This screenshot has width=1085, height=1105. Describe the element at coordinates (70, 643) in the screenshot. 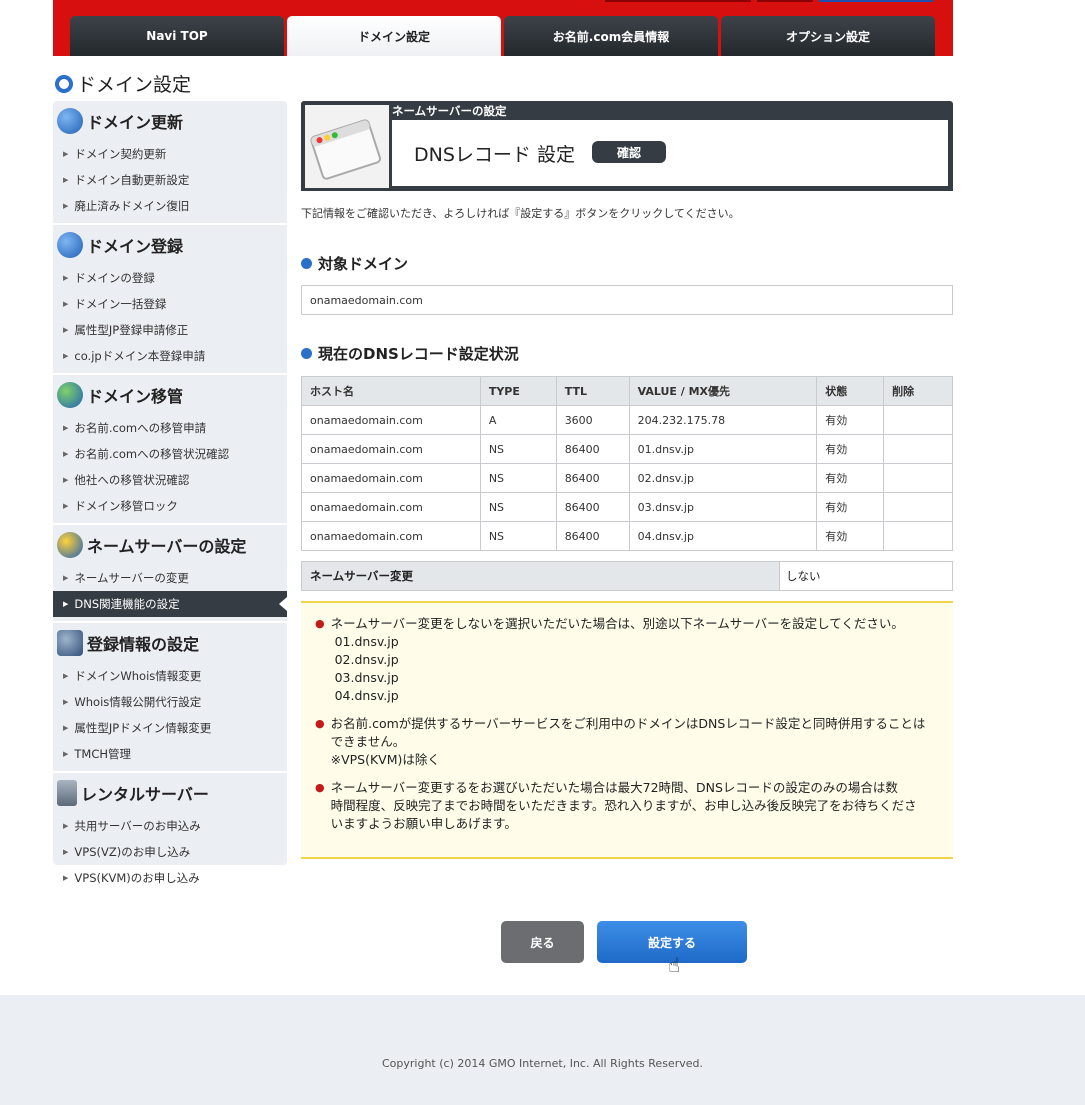

I see `database-icon` at that location.